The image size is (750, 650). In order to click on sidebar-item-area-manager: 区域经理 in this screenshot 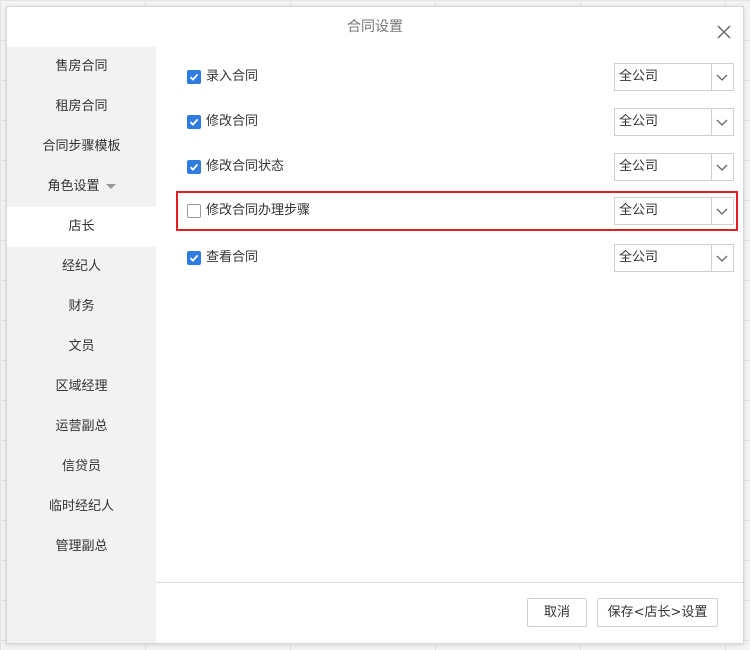, I will do `click(81, 387)`.